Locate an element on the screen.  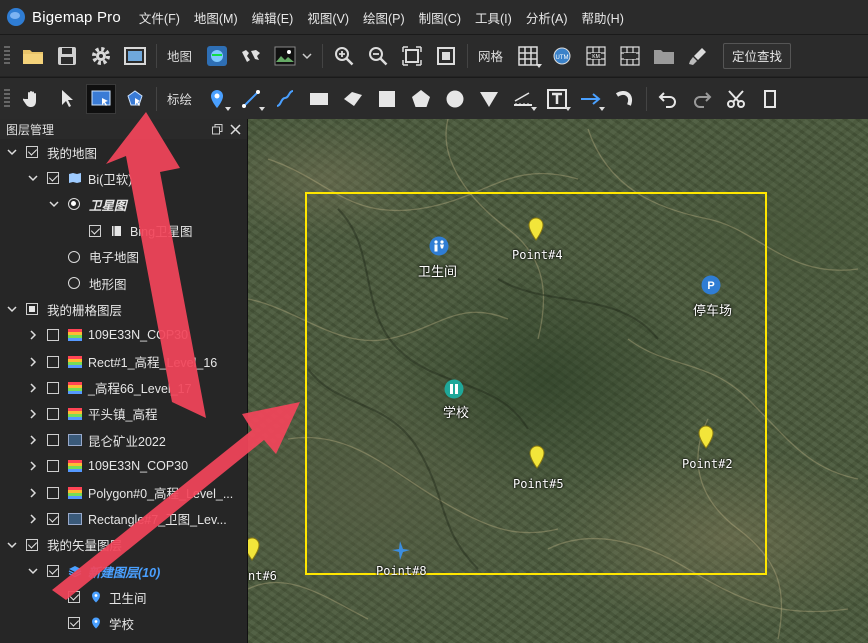
region-select-button is located at coordinates (101, 98).